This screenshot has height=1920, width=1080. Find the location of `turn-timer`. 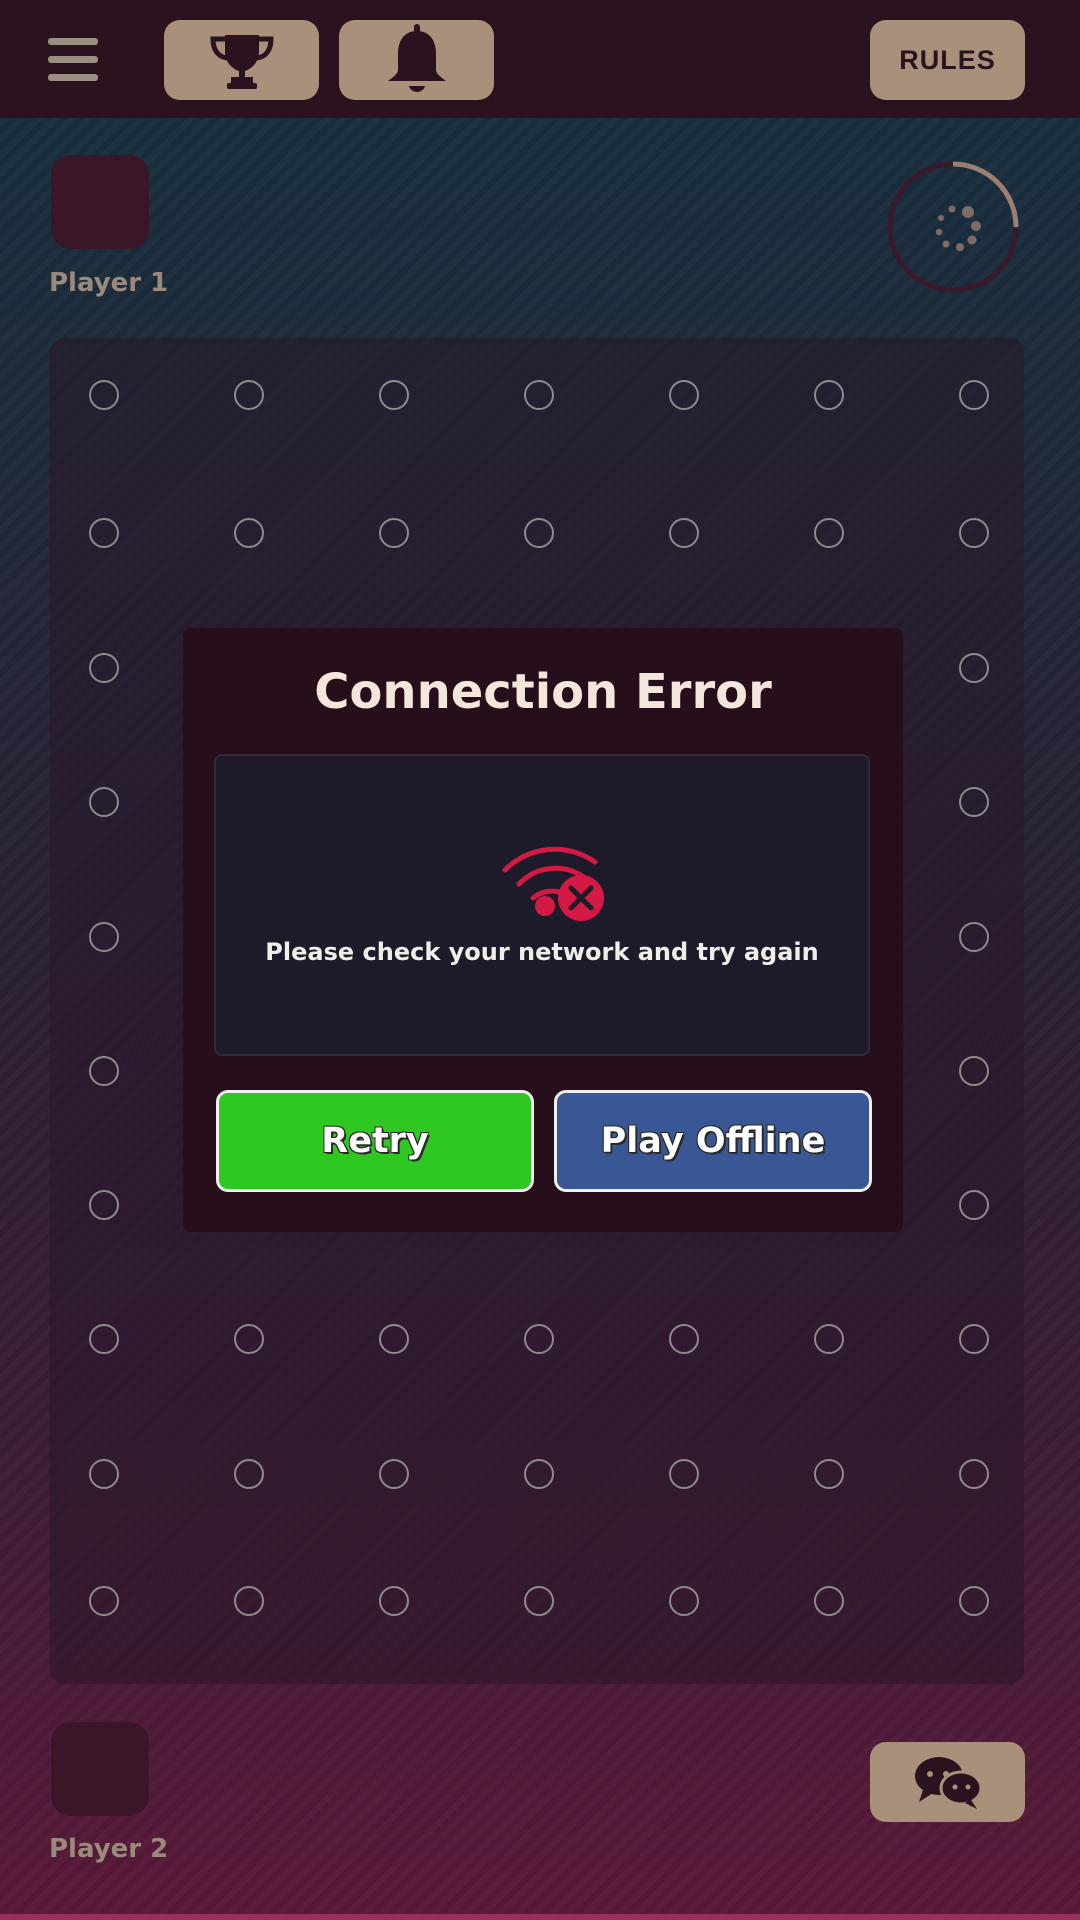

turn-timer is located at coordinates (953, 227).